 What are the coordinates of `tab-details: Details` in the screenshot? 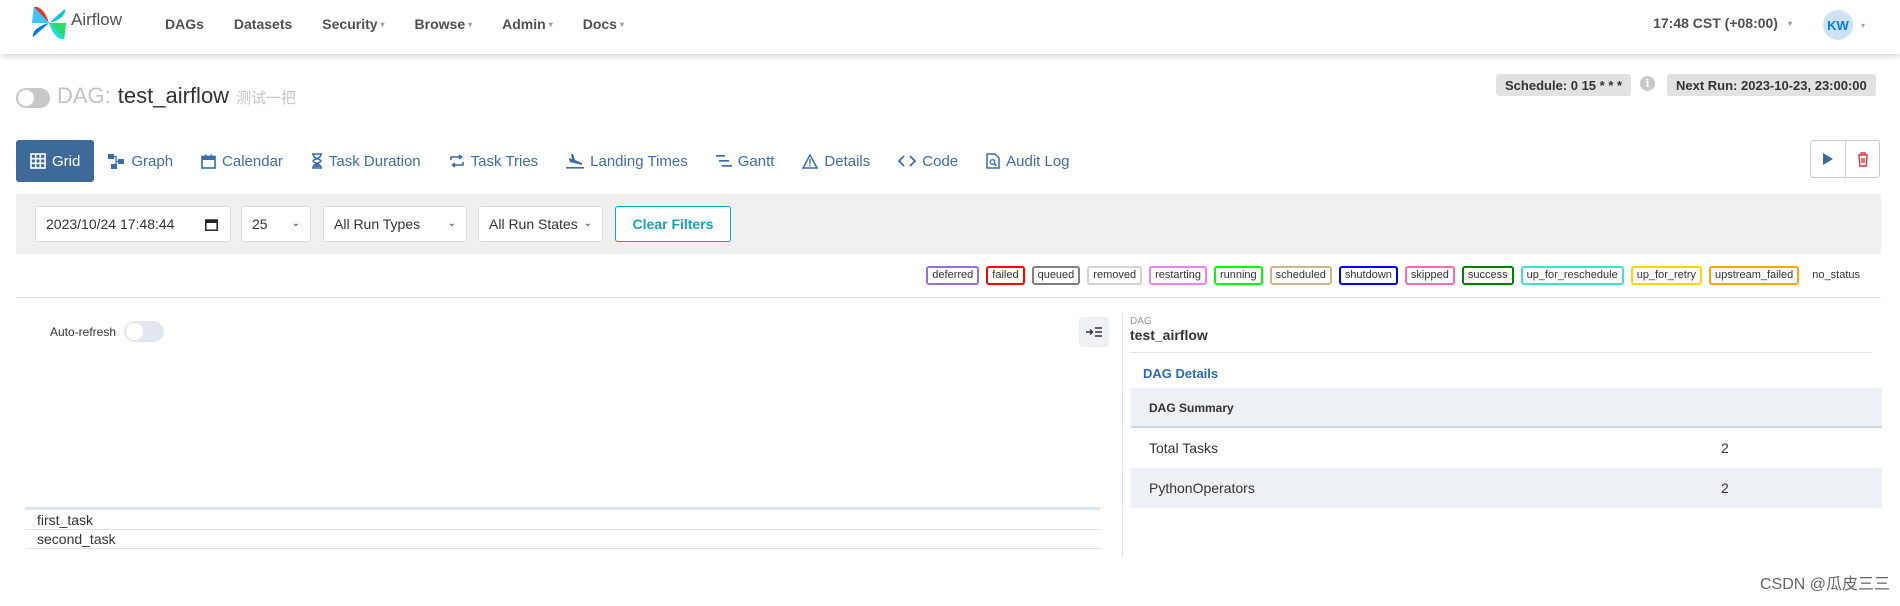 It's located at (836, 161).